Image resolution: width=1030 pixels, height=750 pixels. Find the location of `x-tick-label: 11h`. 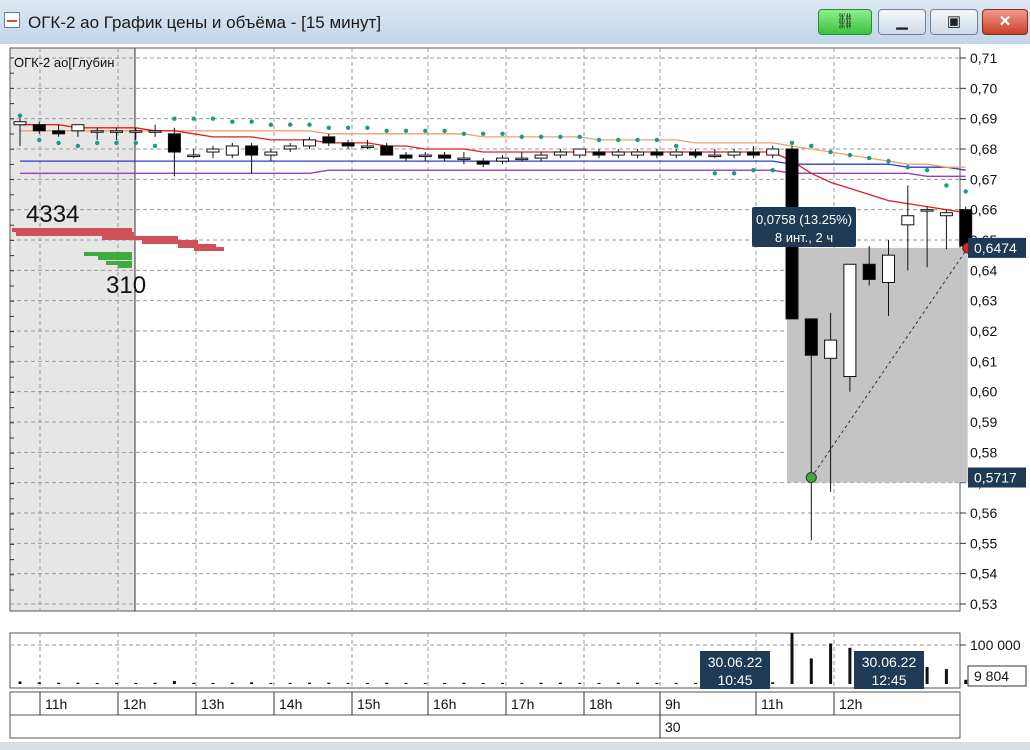

x-tick-label: 11h is located at coordinates (56, 704).